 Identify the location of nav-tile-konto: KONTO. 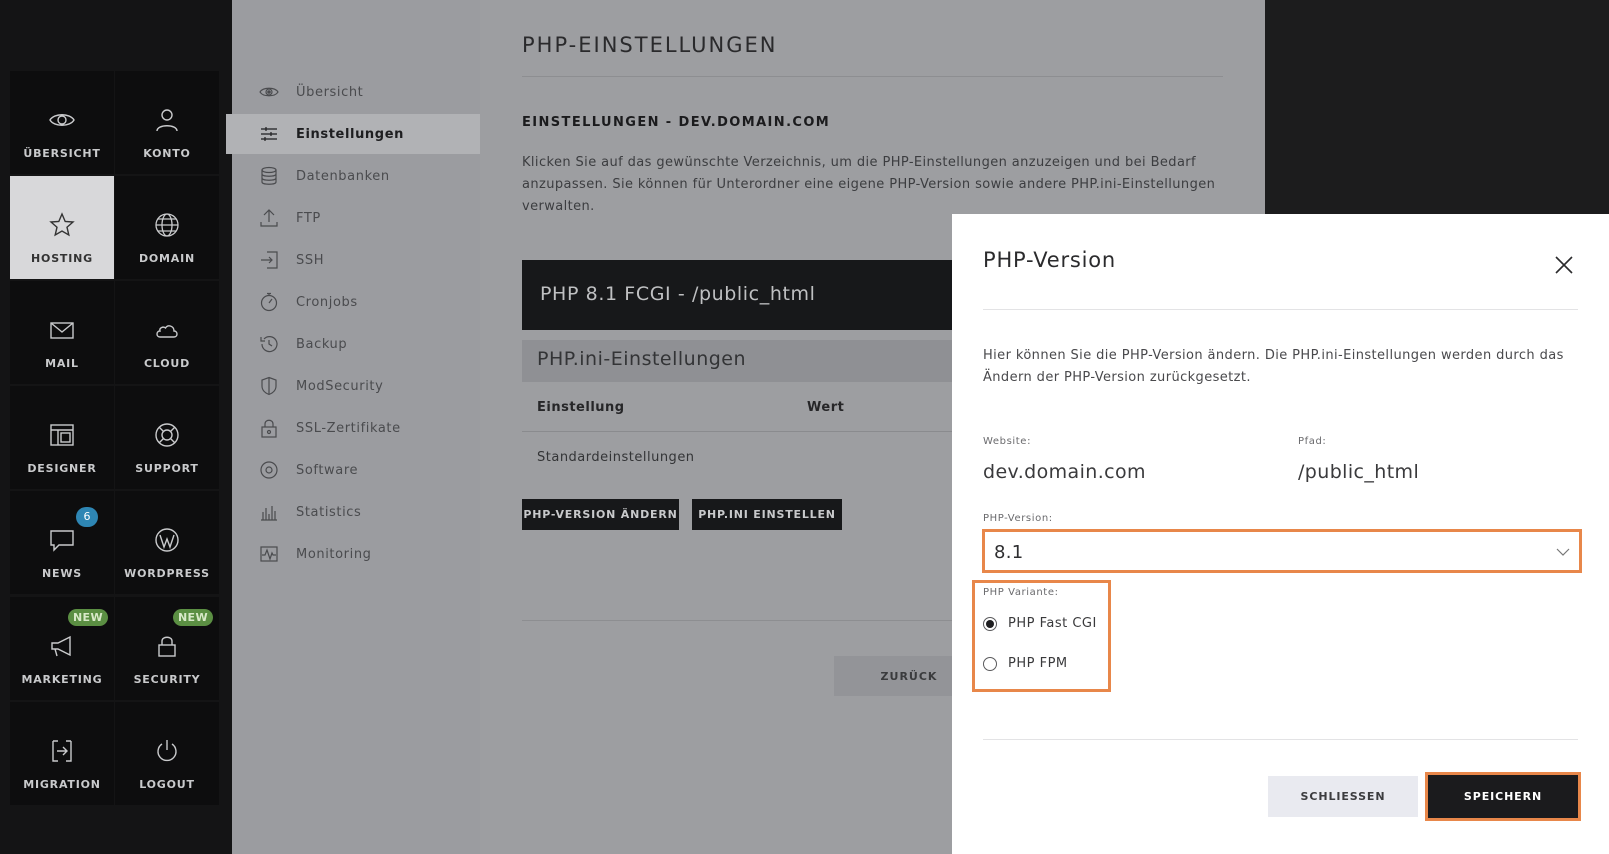
(167, 122).